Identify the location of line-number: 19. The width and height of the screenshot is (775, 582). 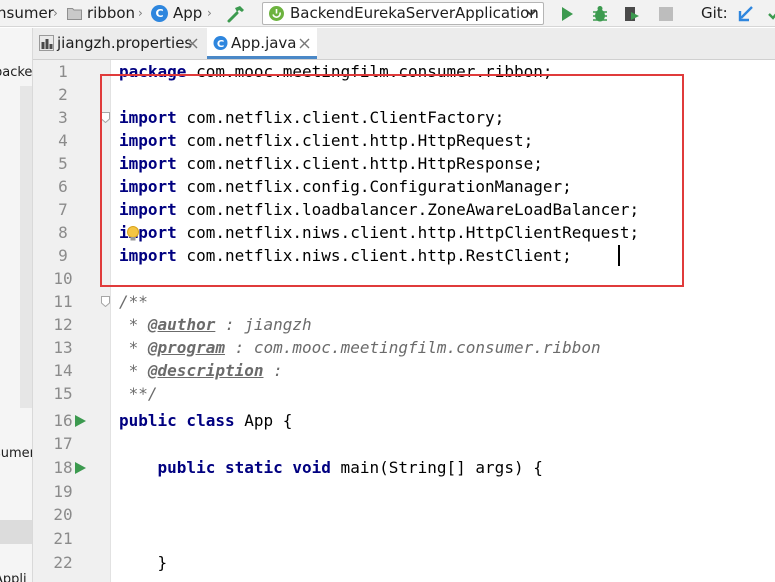
(63, 491).